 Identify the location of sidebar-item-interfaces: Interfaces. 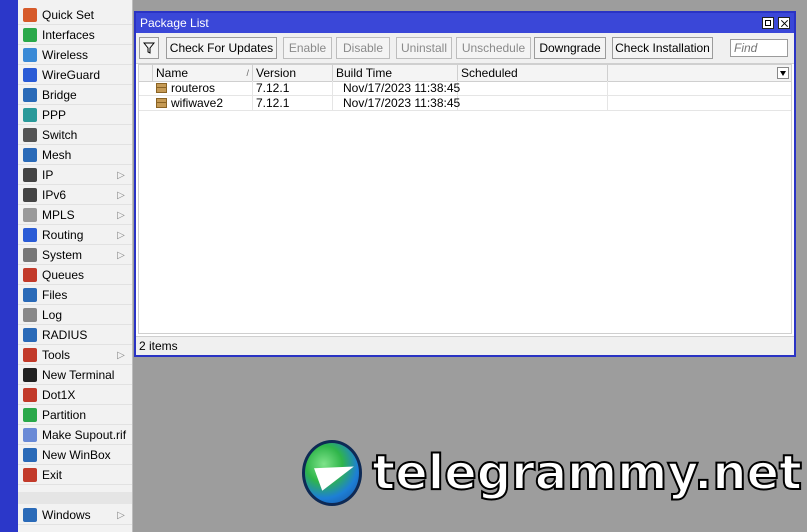
(75, 35).